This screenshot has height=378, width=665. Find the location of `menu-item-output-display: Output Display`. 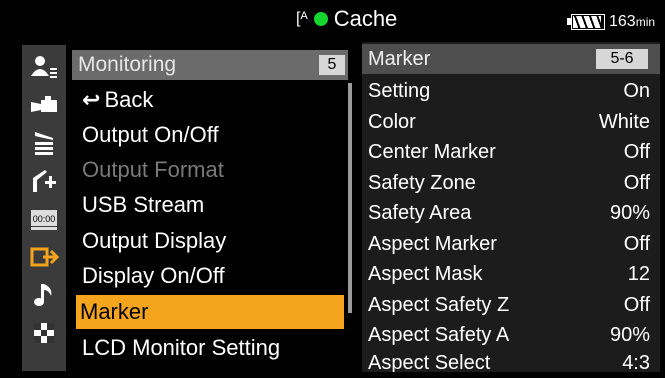

menu-item-output-display: Output Display is located at coordinates (211, 241).